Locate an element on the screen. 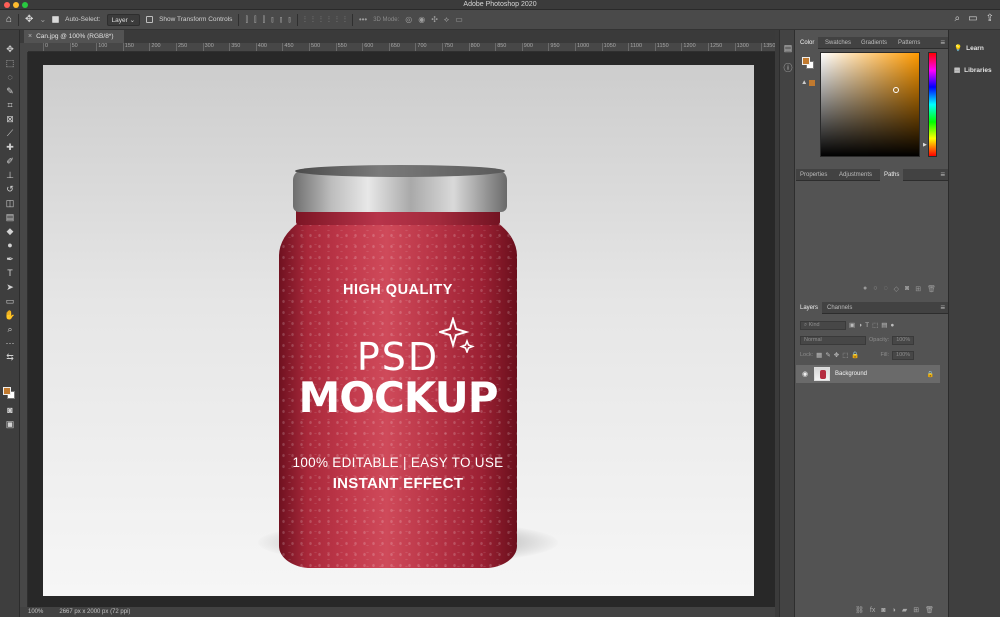  eyedropper-tool-icon: ⟋ is located at coordinates (10, 133).